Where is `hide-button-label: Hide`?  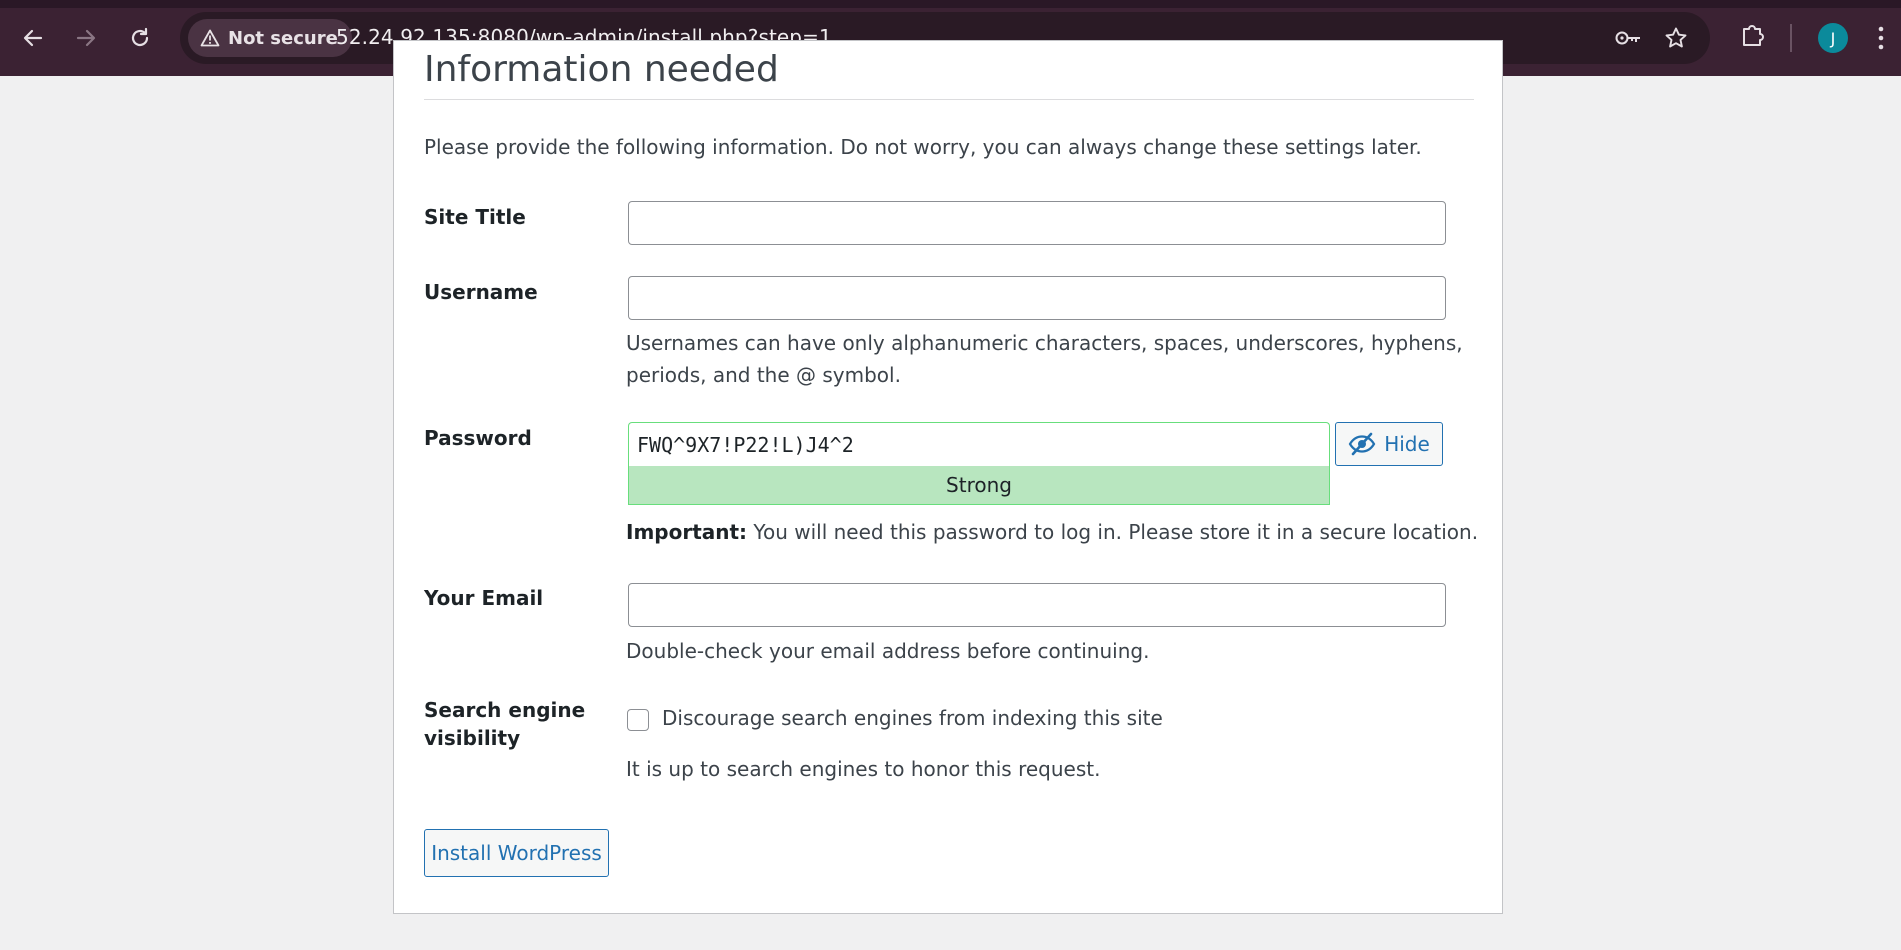
hide-button-label: Hide is located at coordinates (1407, 444).